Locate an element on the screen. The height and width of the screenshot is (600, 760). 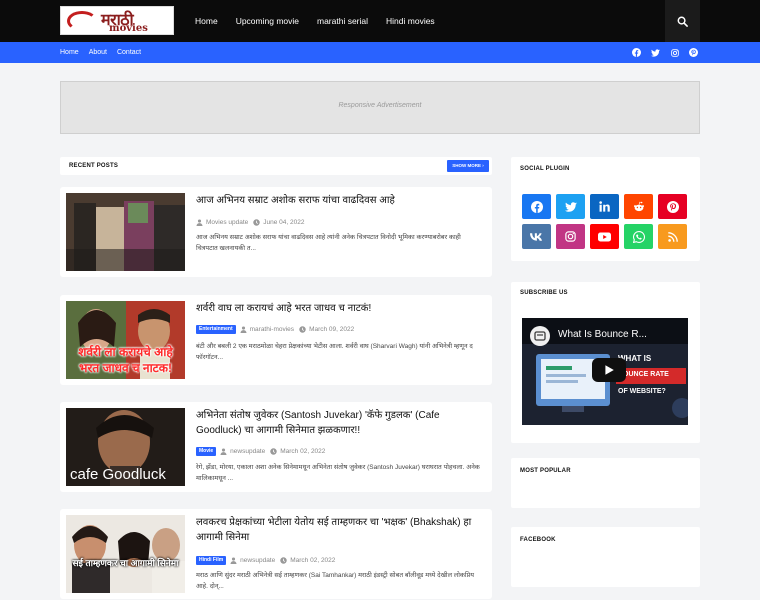
search-icon is located at coordinates (682, 21).